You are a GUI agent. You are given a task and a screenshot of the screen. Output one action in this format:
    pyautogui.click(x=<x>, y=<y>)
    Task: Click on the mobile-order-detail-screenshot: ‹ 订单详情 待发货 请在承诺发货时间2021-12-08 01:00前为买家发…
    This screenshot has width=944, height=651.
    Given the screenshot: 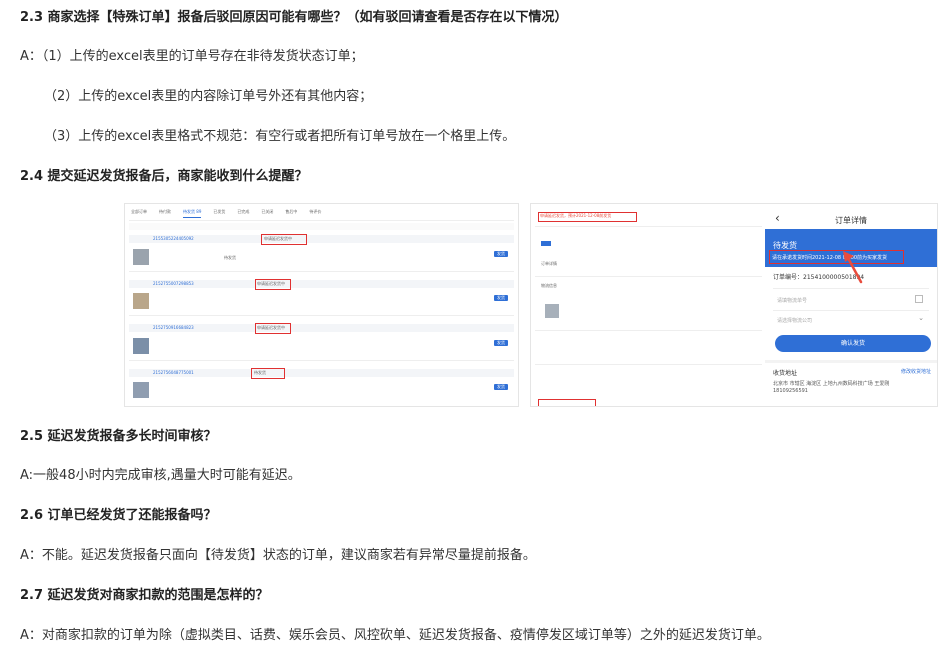 What is the action you would take?
    pyautogui.click(x=851, y=305)
    